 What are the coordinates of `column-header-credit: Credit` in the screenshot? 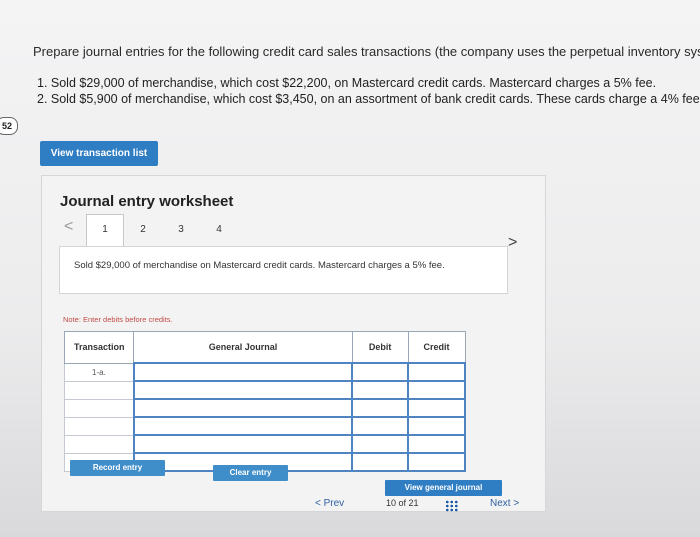 It's located at (436, 347).